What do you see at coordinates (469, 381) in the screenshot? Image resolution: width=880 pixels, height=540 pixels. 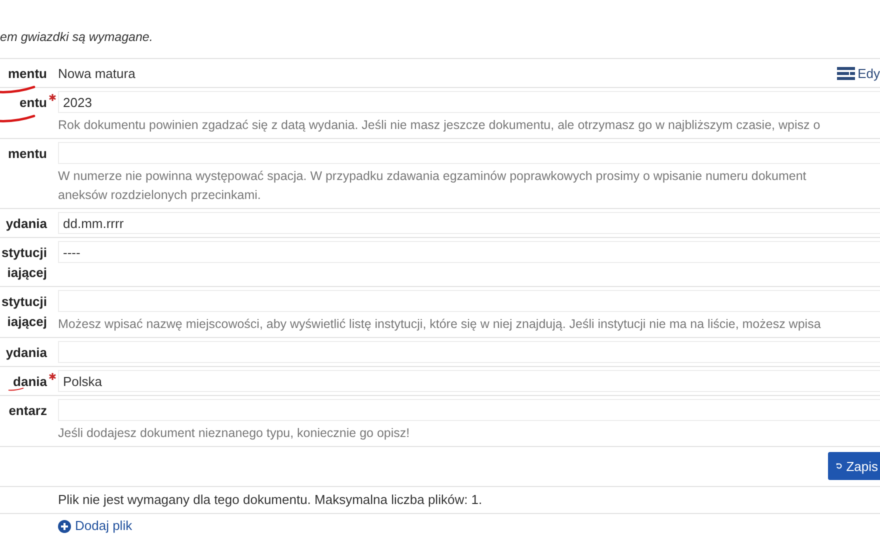 I see `input-field: Polska` at bounding box center [469, 381].